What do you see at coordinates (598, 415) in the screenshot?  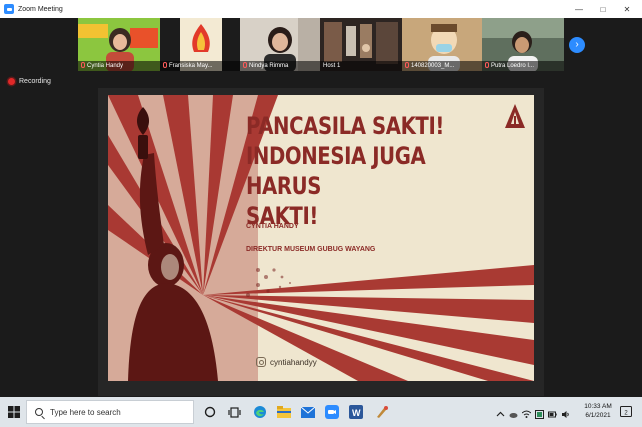 I see `clock-date: 6/1/2021` at bounding box center [598, 415].